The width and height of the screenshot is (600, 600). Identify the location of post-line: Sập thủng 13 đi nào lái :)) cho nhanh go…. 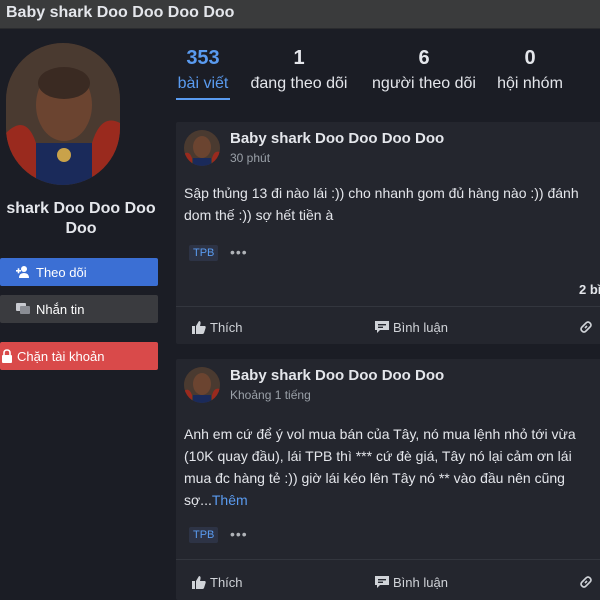
(381, 193).